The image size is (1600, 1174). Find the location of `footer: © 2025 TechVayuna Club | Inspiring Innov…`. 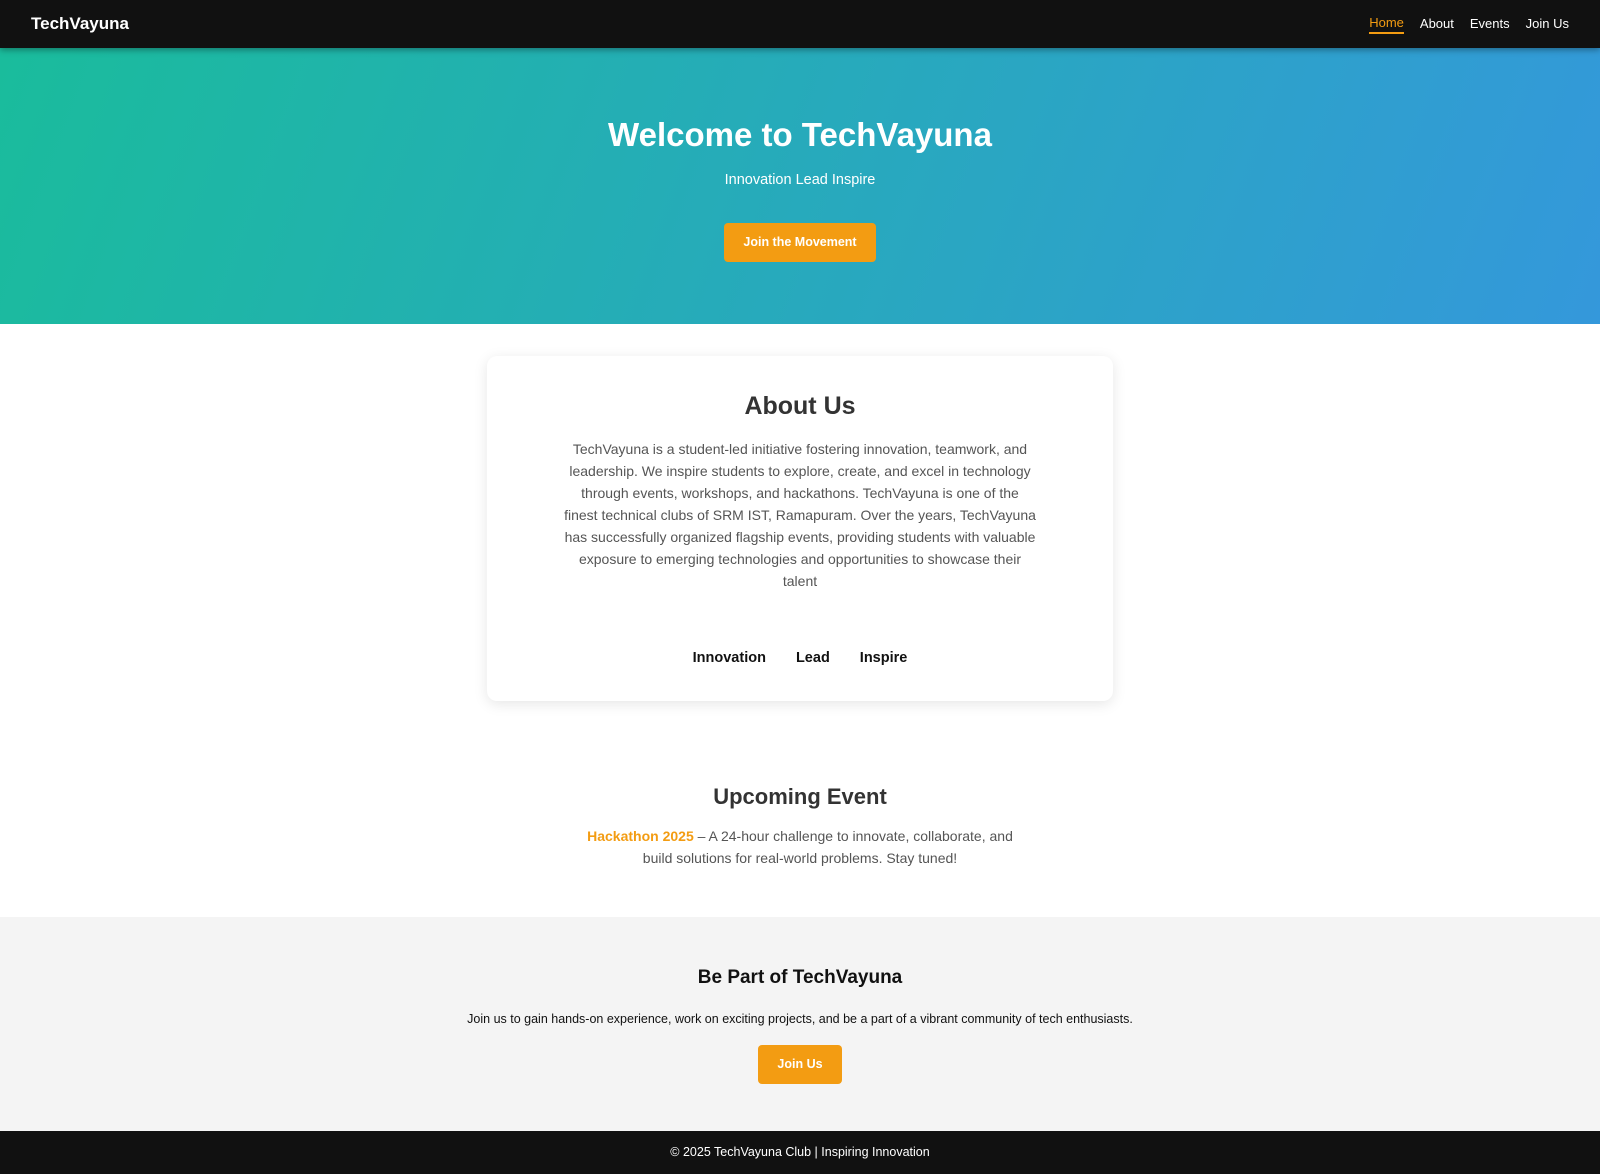

footer: © 2025 TechVayuna Club | Inspiring Innov… is located at coordinates (800, 1152).